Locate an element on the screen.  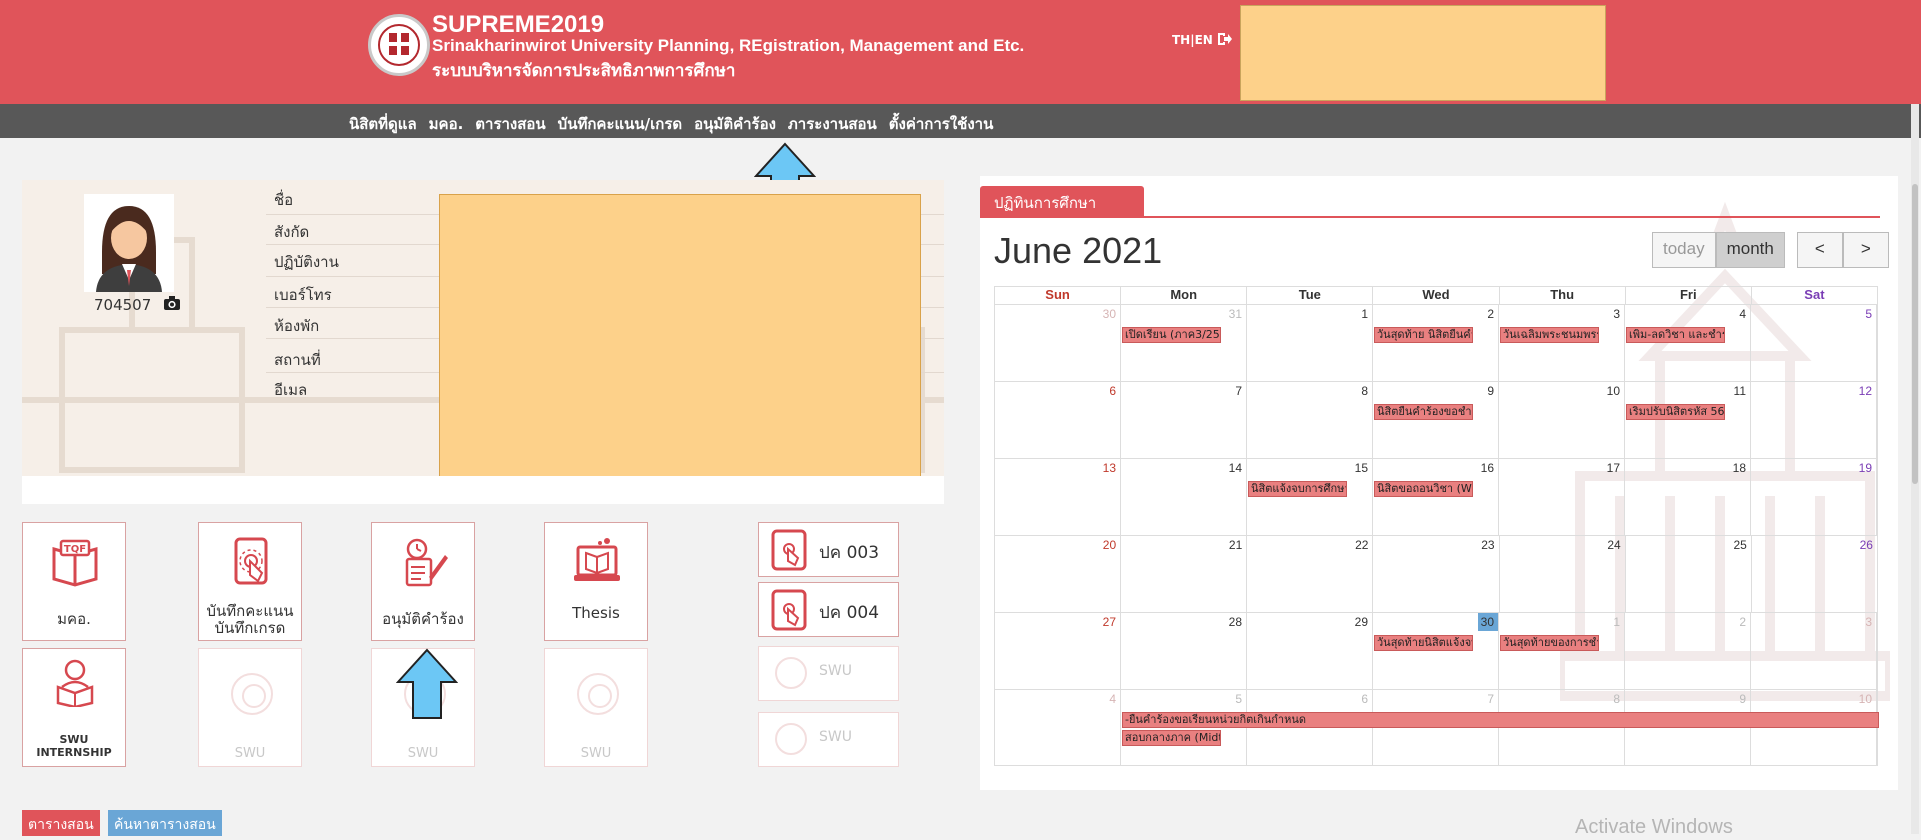
tile-approve-requests: อนุมัติคำร้อง is located at coordinates (423, 581).